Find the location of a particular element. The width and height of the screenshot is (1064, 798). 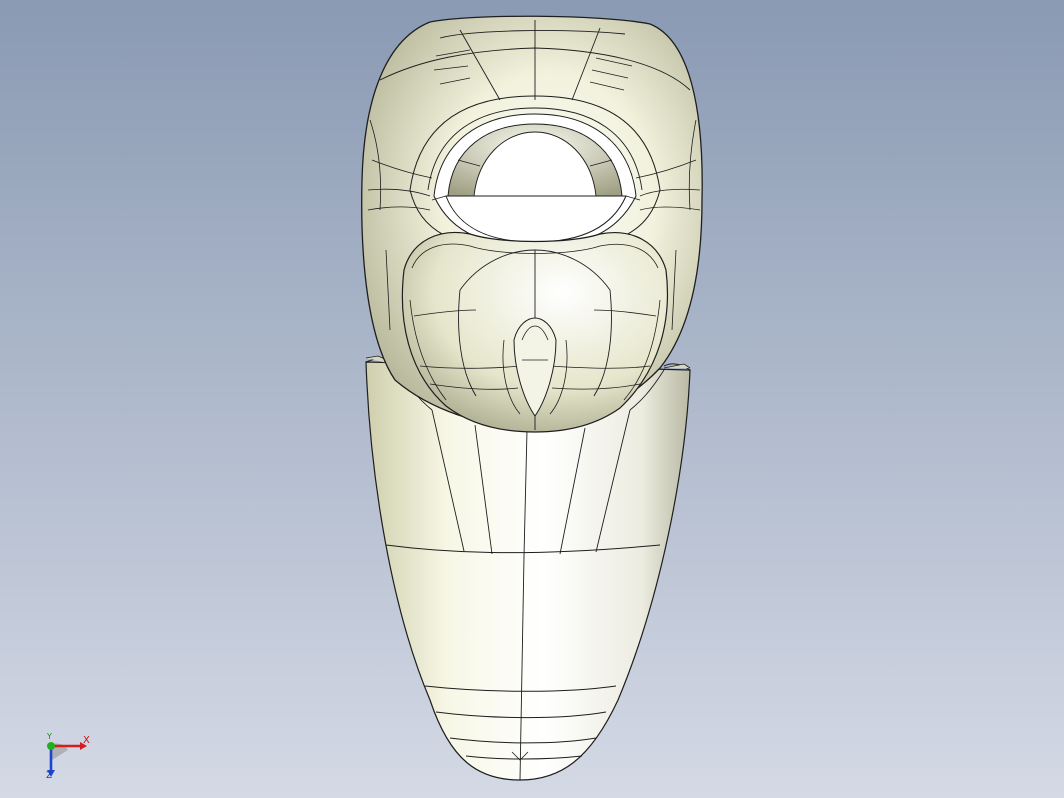

triad-x-label: X is located at coordinates (86, 740).